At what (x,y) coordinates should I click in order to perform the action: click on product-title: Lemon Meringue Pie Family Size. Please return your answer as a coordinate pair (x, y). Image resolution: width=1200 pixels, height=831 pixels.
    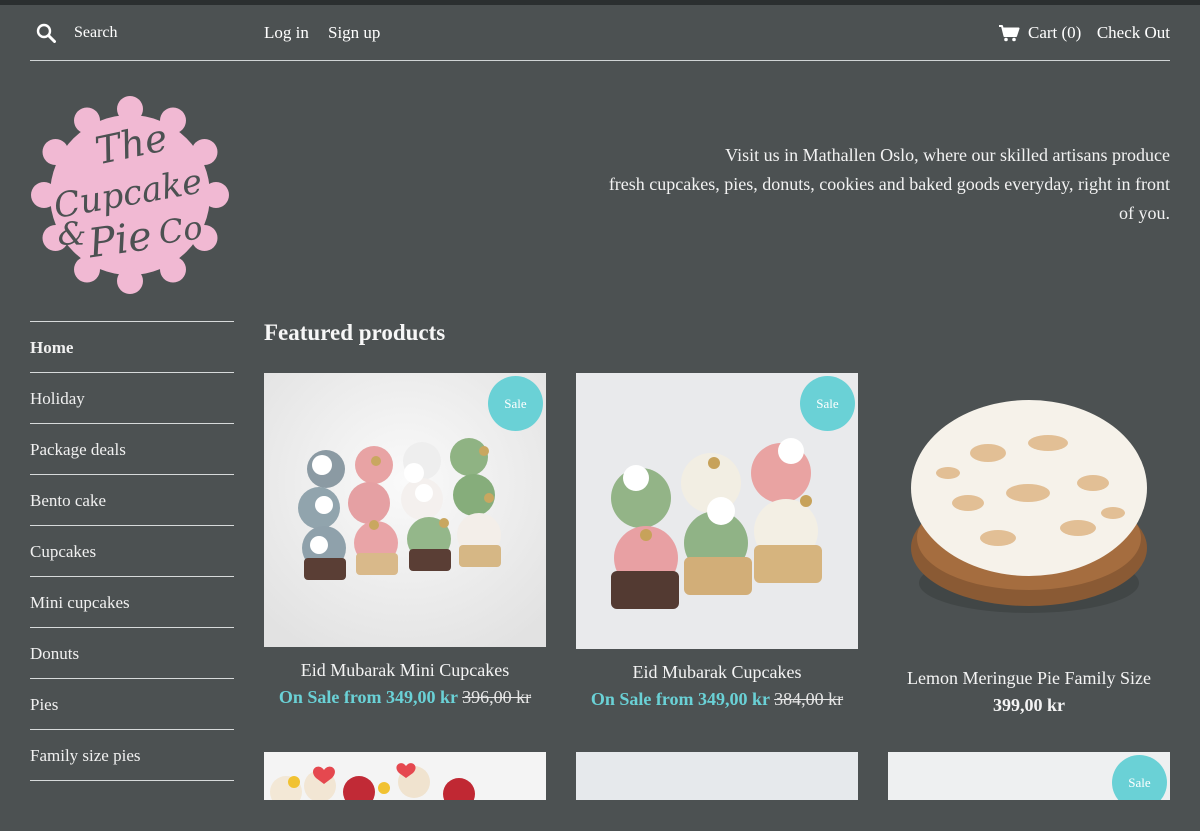
    Looking at the image, I should click on (1029, 678).